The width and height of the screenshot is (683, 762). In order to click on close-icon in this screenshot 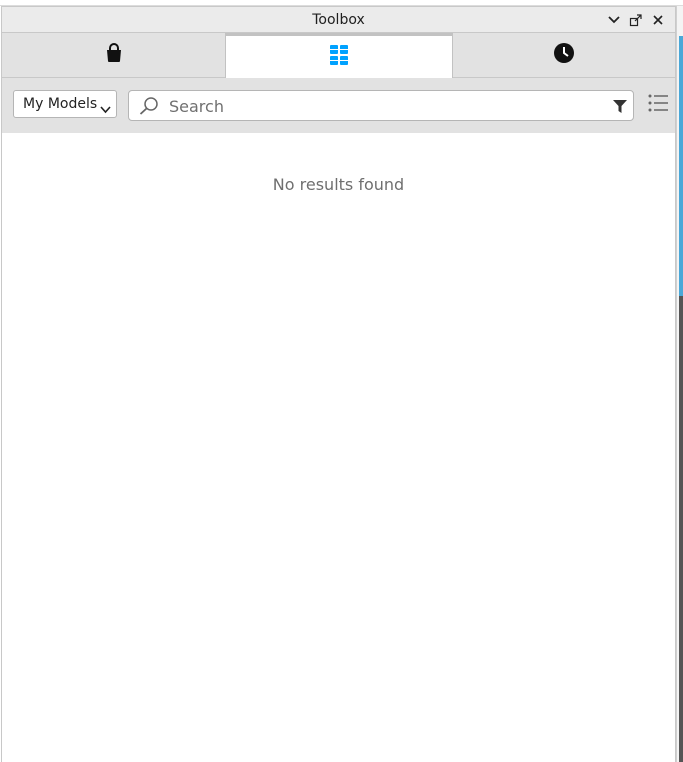, I will do `click(658, 20)`.